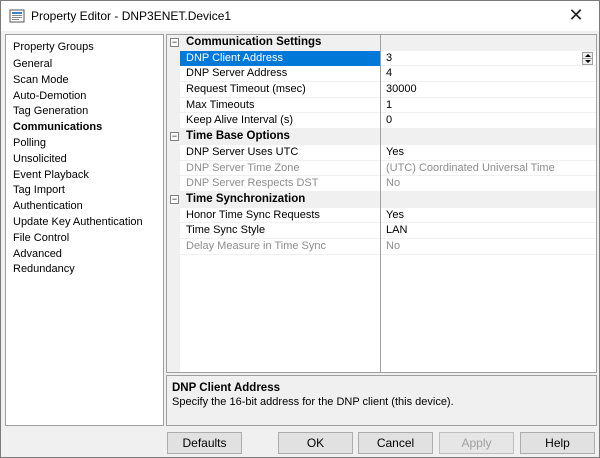 The height and width of the screenshot is (458, 600). Describe the element at coordinates (226, 388) in the screenshot. I see `description-title: DNP Client Address` at that location.